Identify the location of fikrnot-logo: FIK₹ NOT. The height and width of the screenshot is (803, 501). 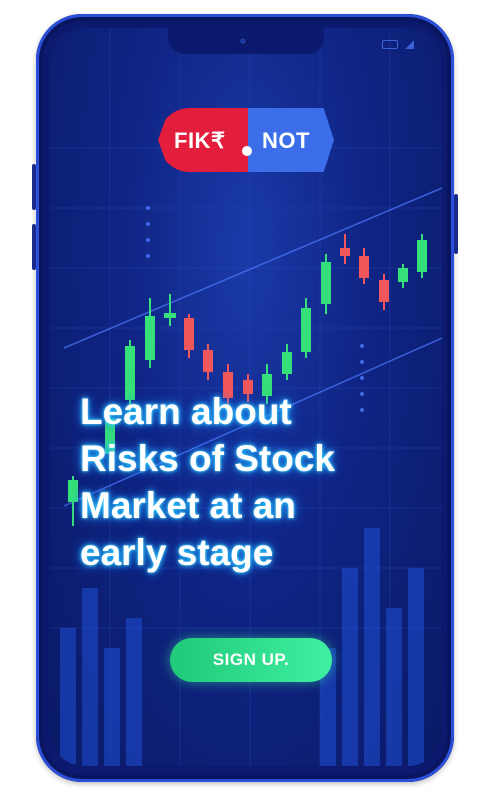
(246, 140).